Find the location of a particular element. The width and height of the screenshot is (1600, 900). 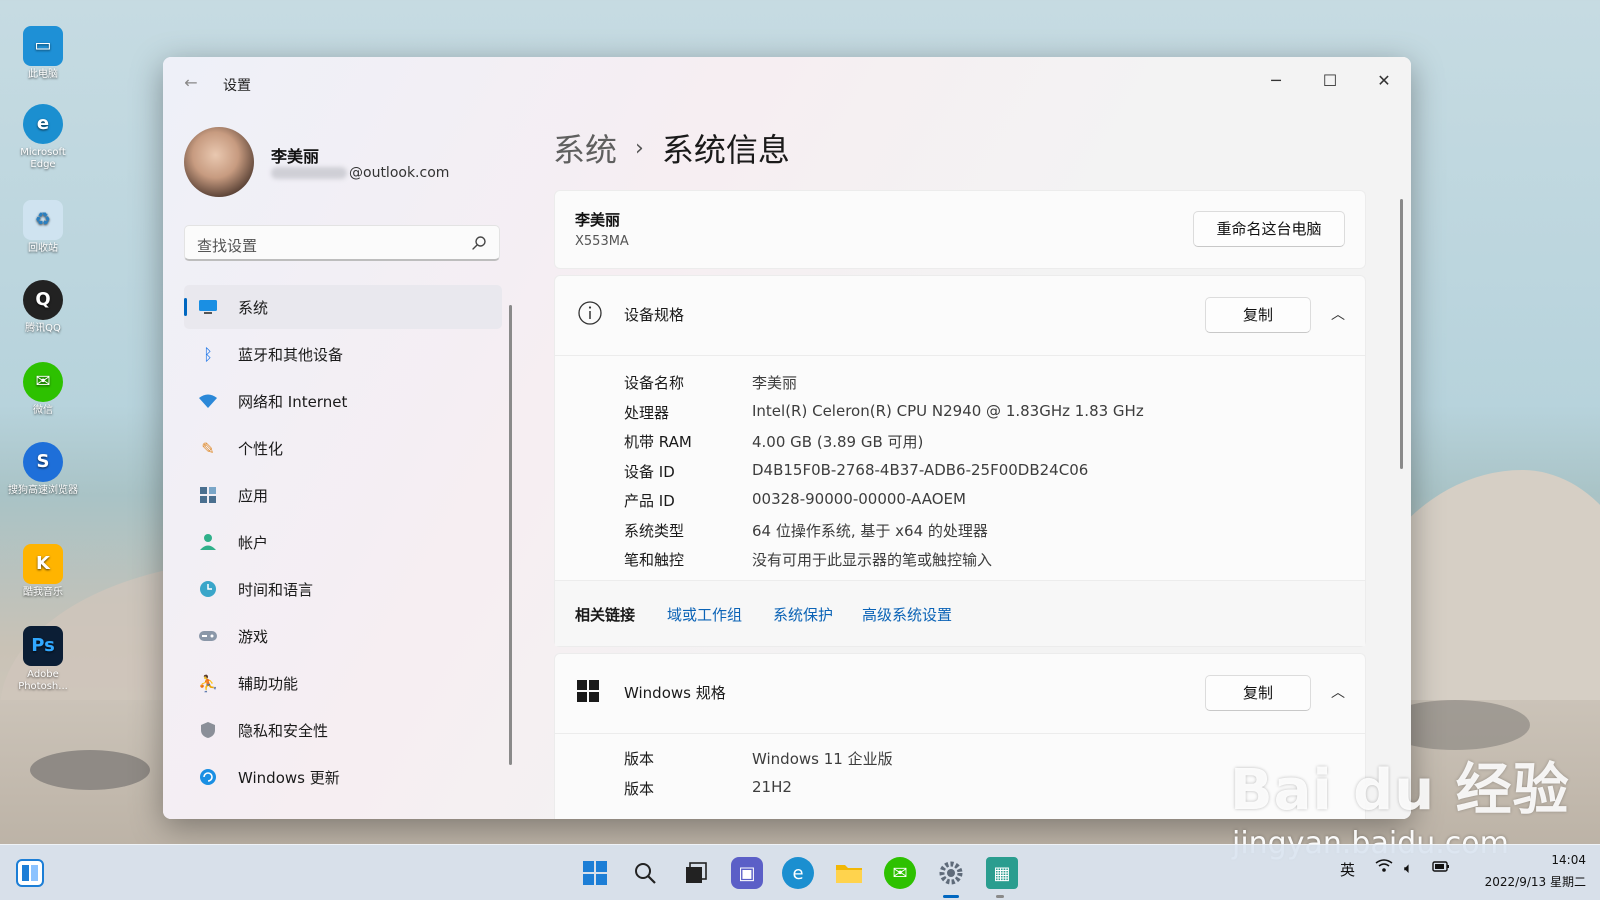

accessibility-icon: ⛹ is located at coordinates (208, 683).